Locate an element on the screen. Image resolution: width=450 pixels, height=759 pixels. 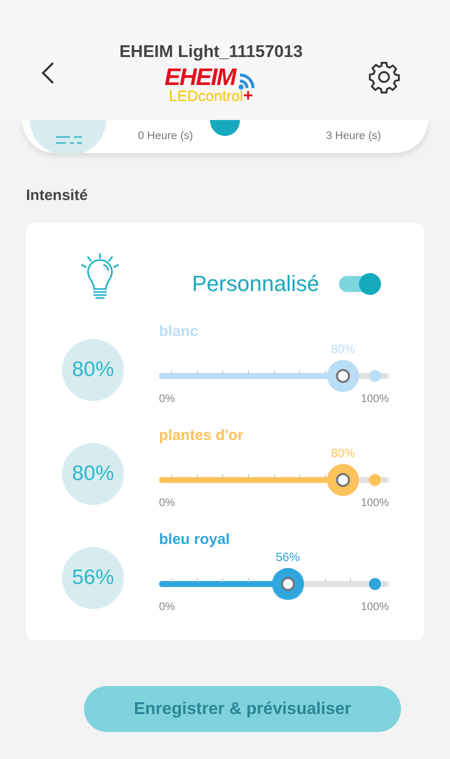
back-icon is located at coordinates (48, 73).